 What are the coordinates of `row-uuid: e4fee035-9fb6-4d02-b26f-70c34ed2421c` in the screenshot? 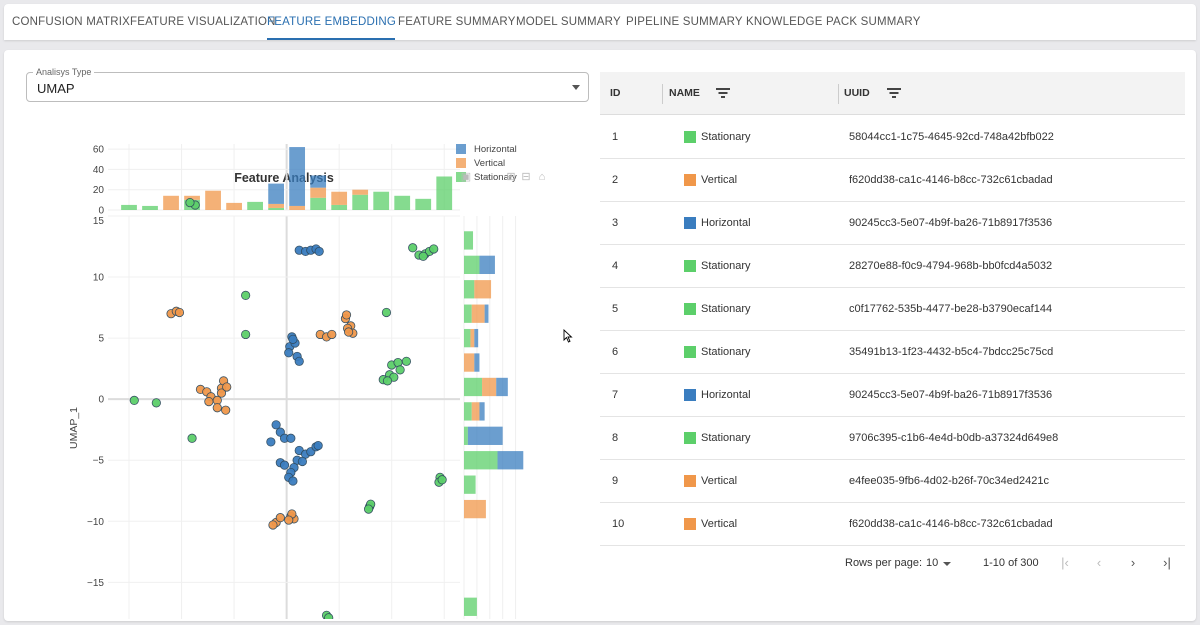 It's located at (949, 481).